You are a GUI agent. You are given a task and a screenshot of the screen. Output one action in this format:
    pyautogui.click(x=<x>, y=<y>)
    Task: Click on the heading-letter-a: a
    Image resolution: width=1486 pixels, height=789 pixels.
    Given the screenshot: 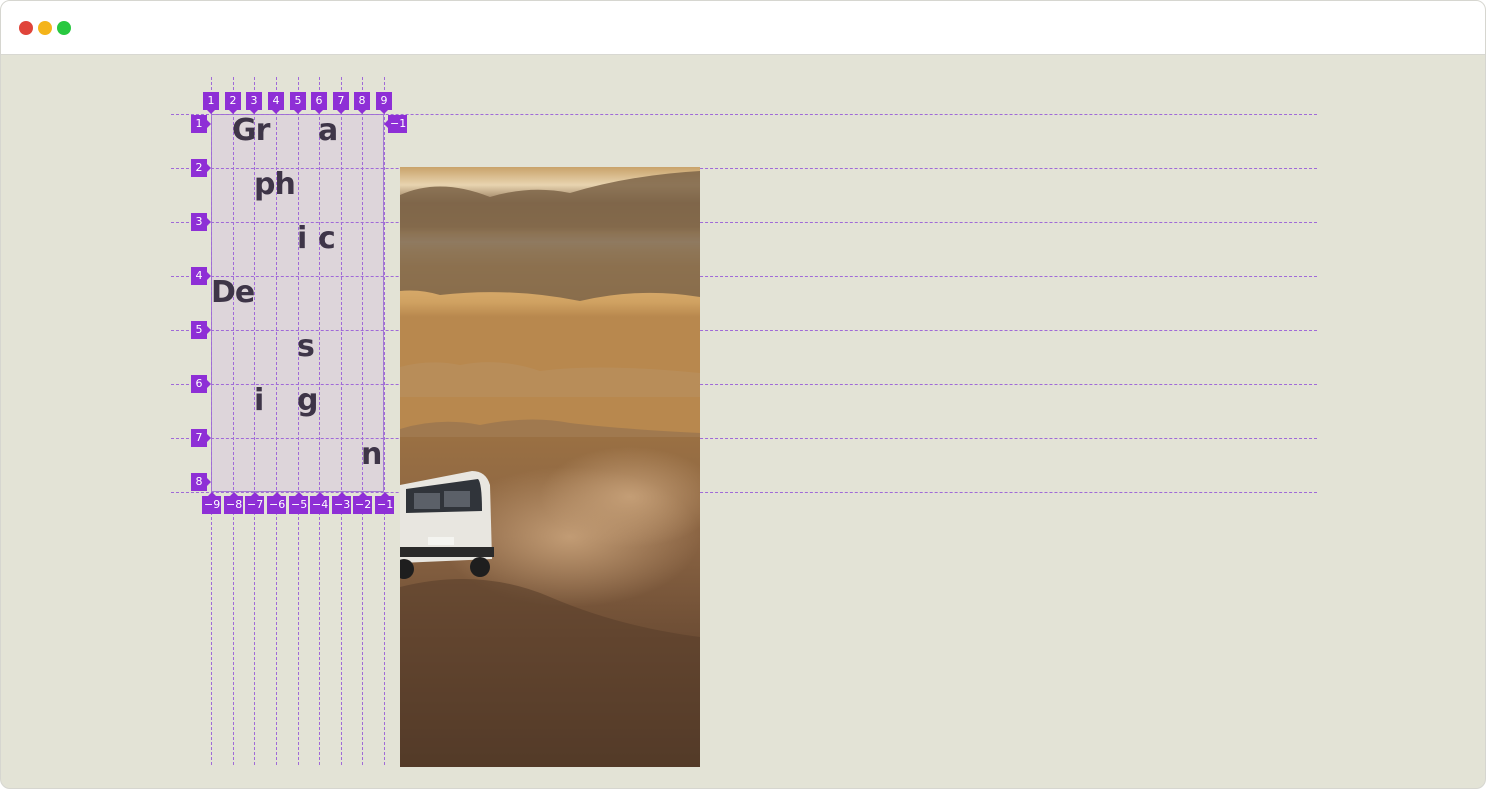 What is the action you would take?
    pyautogui.click(x=328, y=130)
    